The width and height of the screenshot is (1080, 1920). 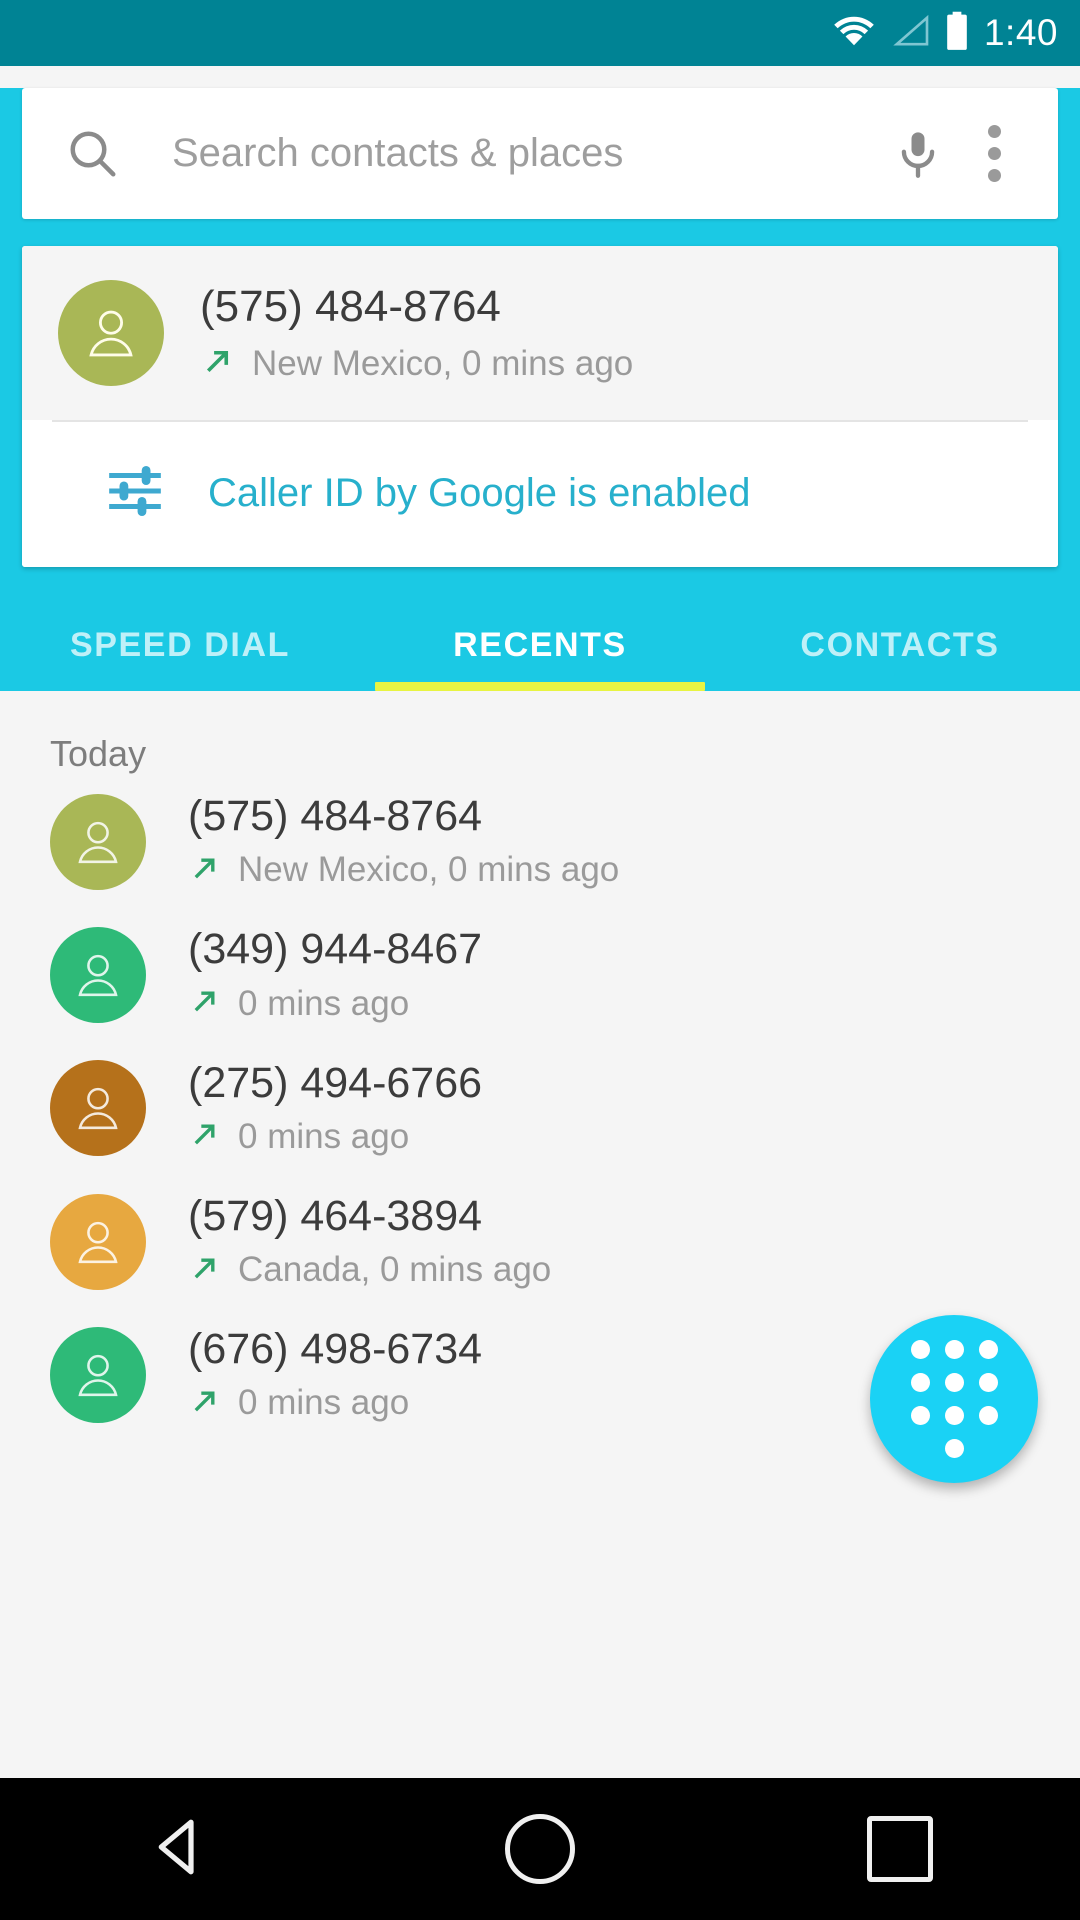 What do you see at coordinates (350, 306) in the screenshot?
I see `call-card-number: (575) 484-8764` at bounding box center [350, 306].